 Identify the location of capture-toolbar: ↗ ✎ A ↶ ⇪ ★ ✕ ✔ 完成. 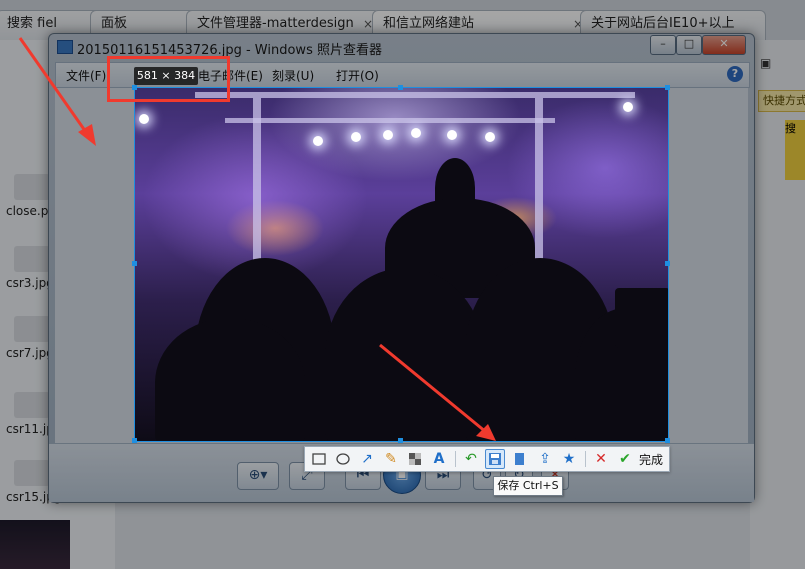
(487, 459).